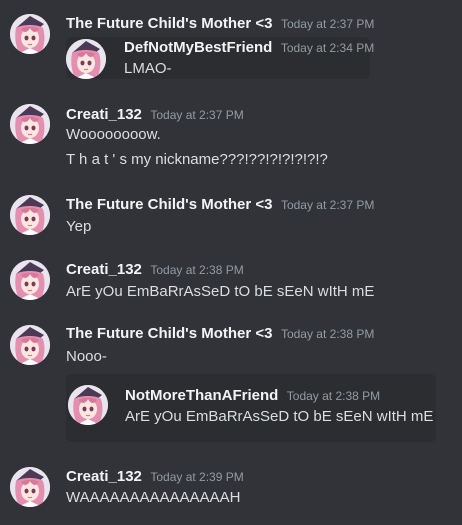 This screenshot has height=525, width=462. What do you see at coordinates (79, 226) in the screenshot?
I see `message-text: Yep` at bounding box center [79, 226].